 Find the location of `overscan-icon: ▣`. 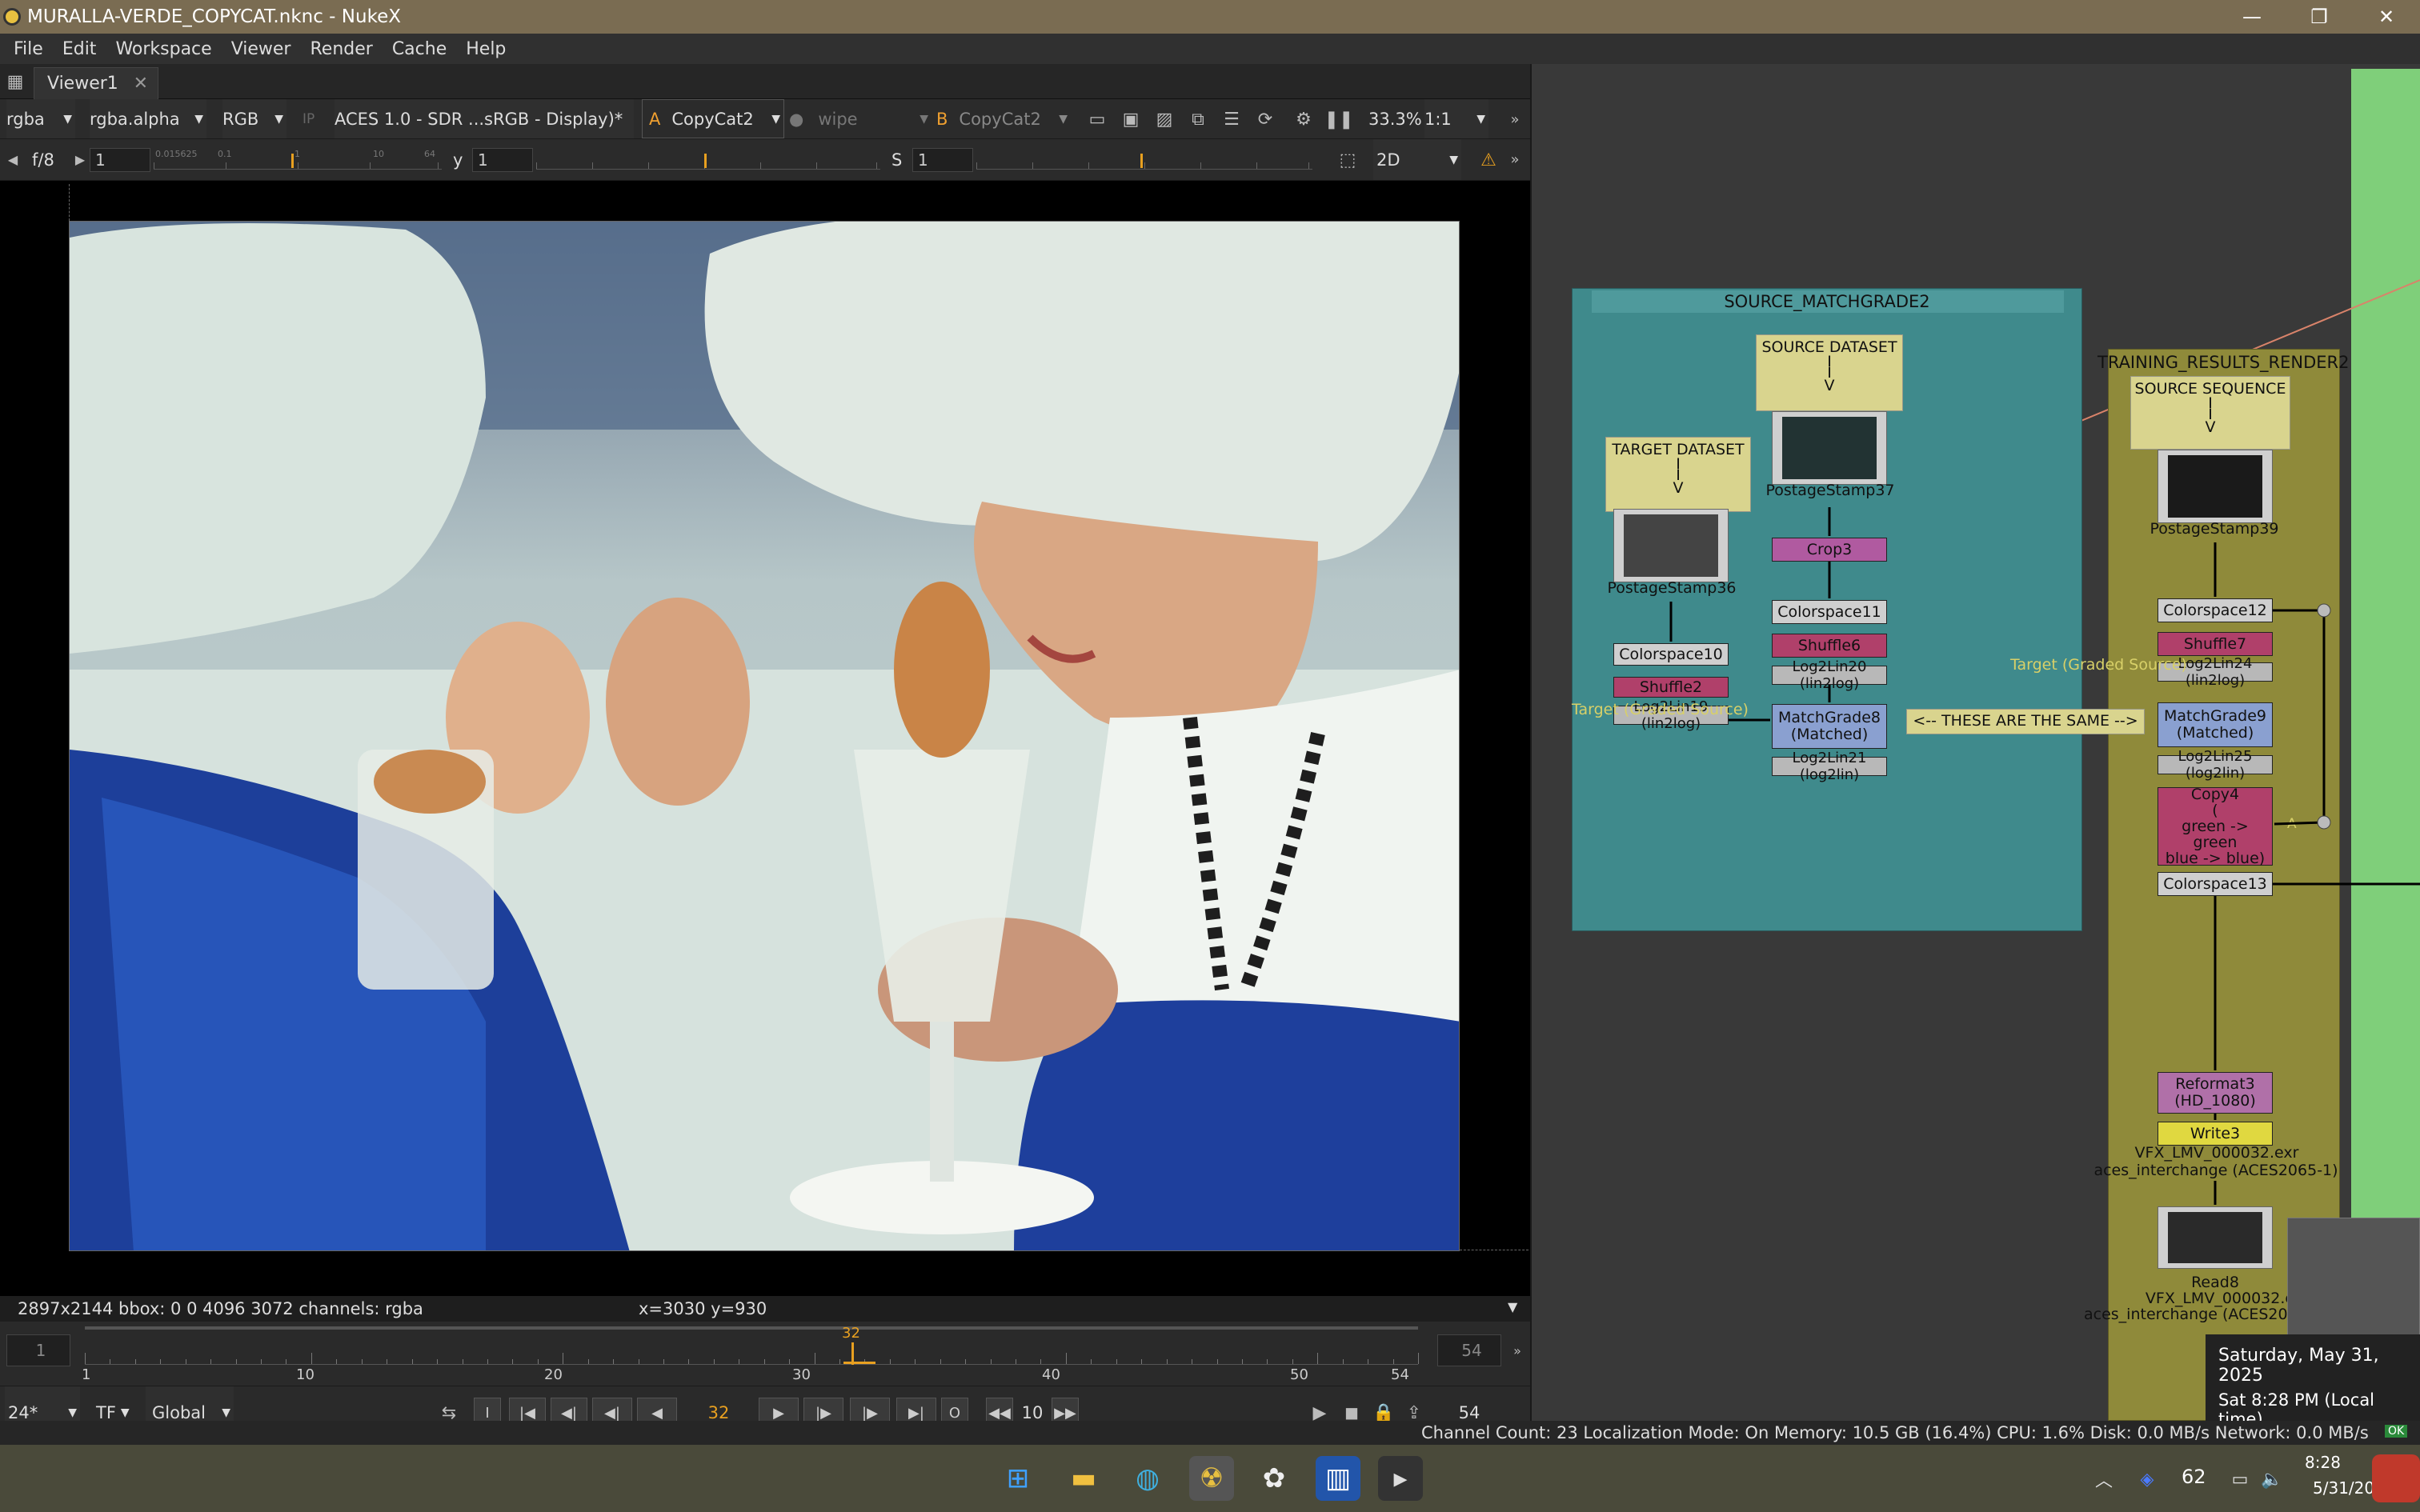

overscan-icon: ▣ is located at coordinates (1131, 119).